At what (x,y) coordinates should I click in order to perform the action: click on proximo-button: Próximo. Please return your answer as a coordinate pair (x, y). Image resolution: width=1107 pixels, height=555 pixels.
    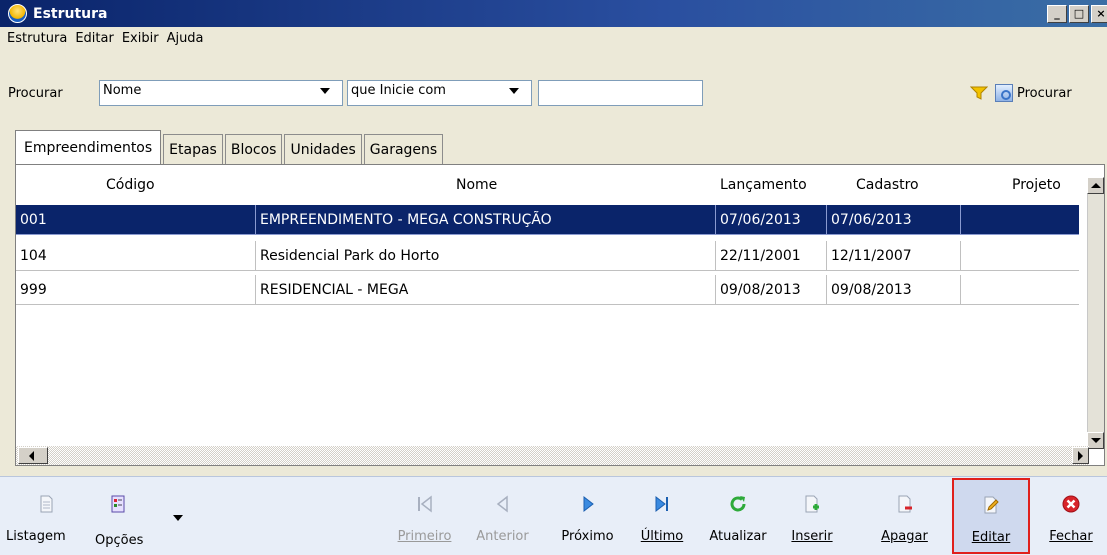
    Looking at the image, I should click on (587, 516).